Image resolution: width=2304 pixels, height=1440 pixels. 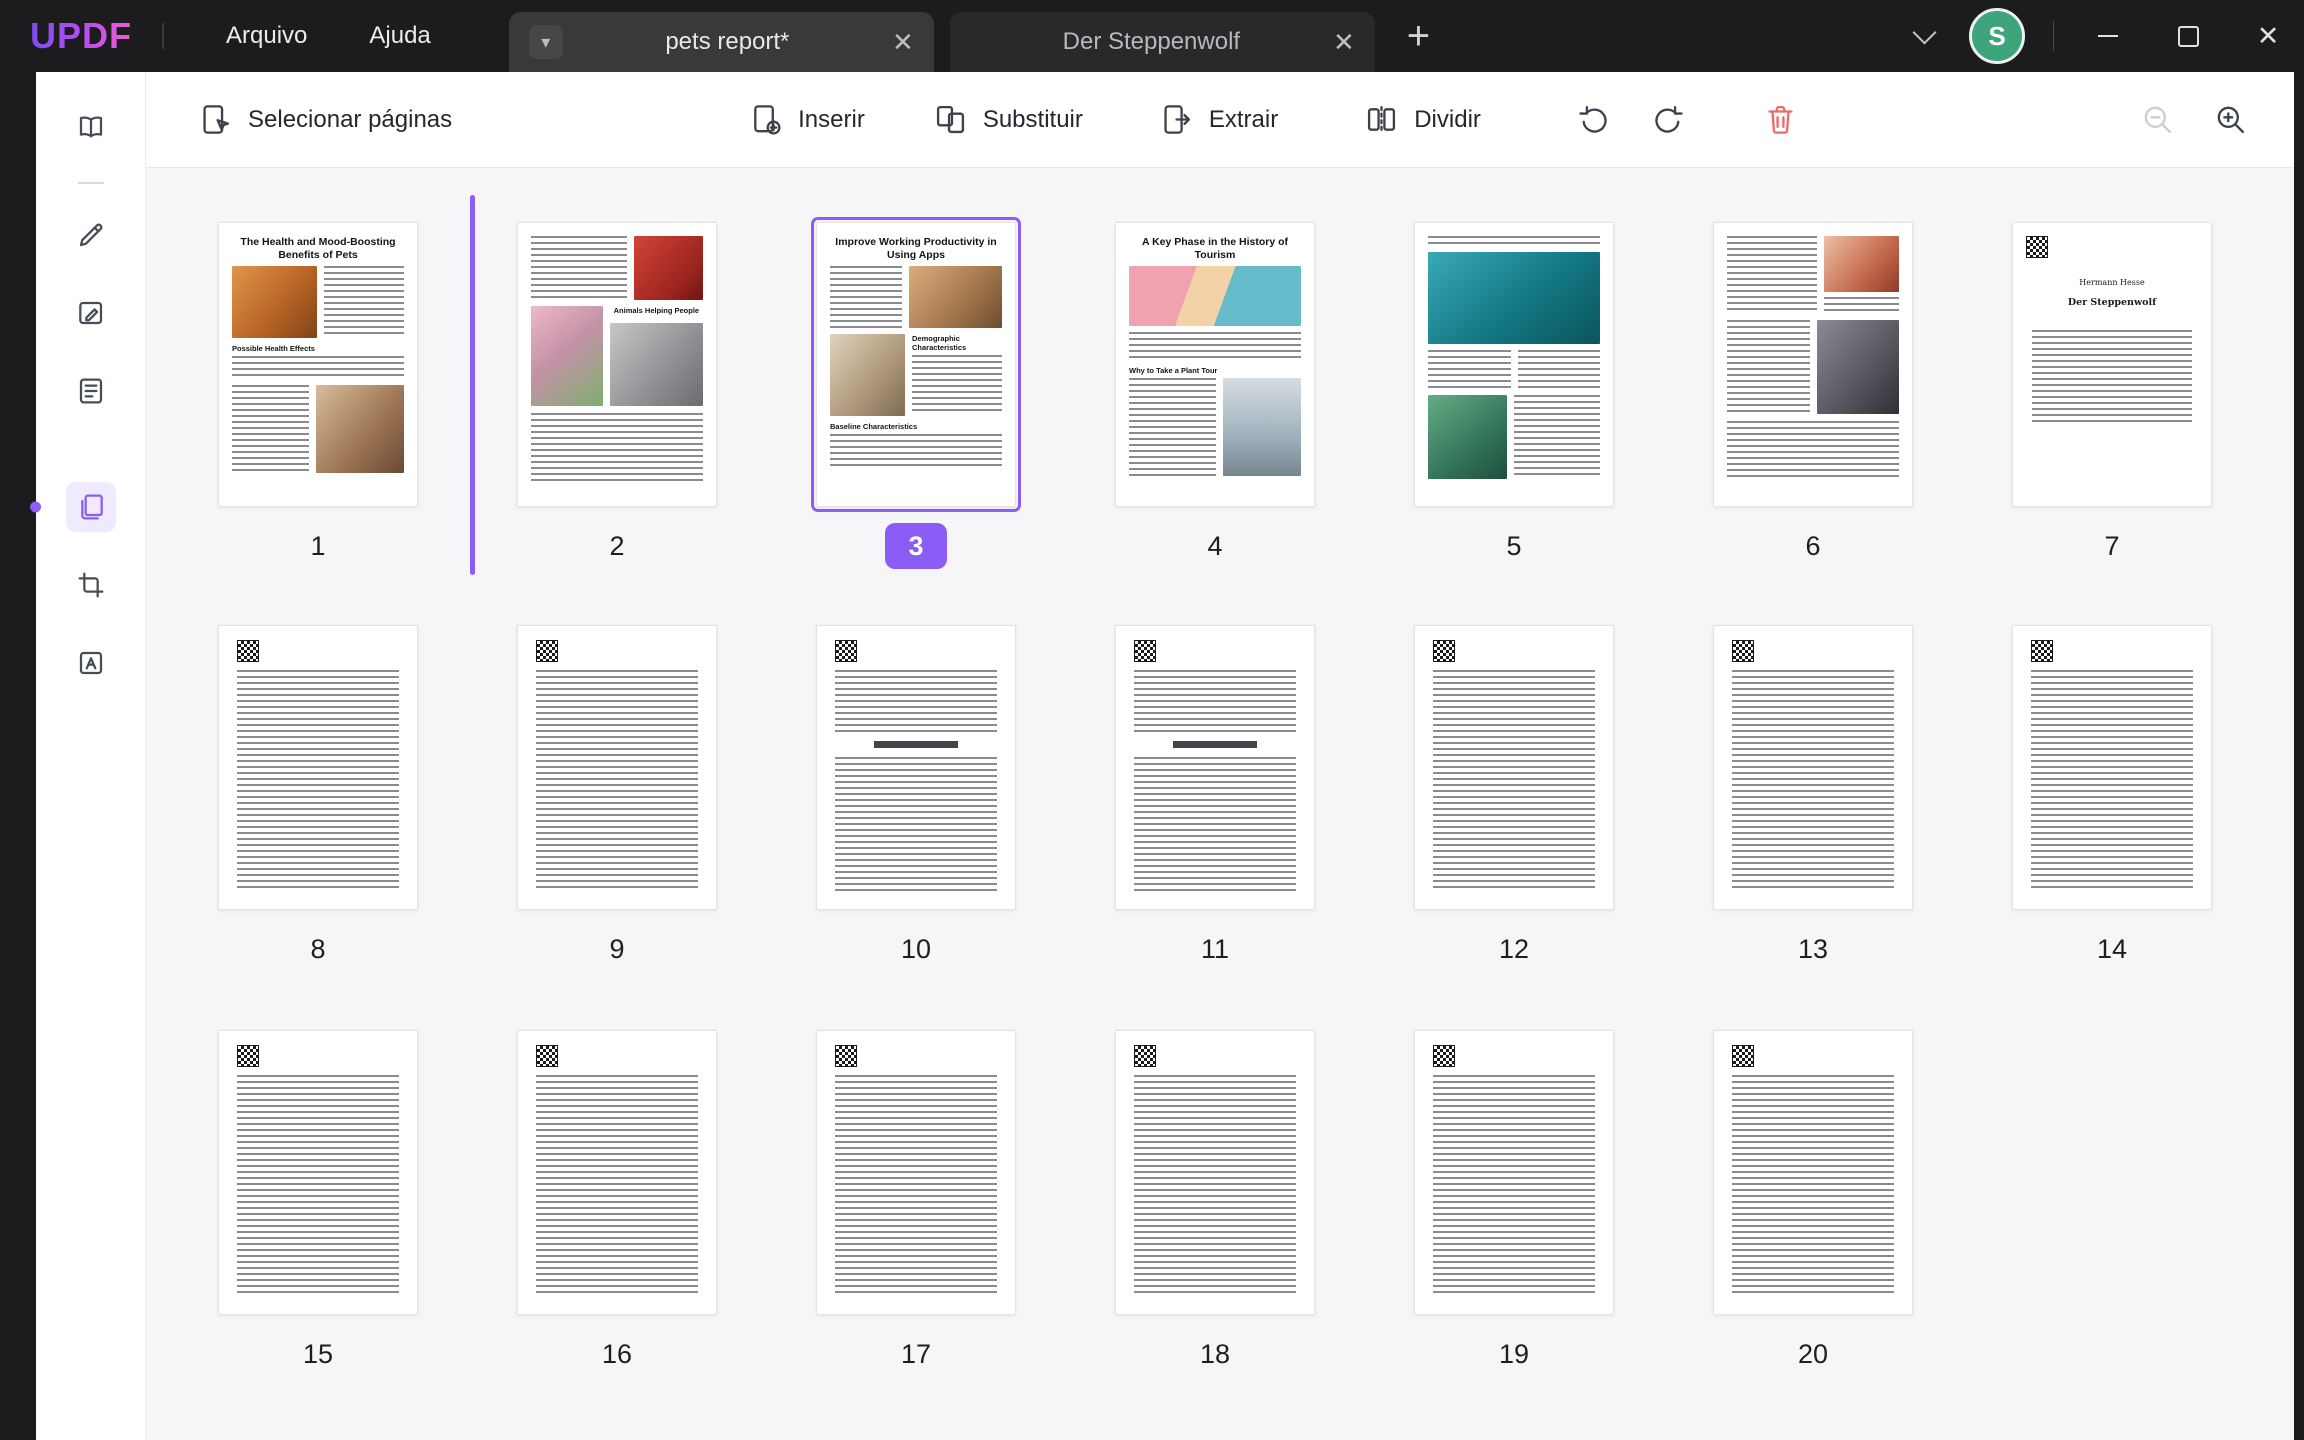 I want to click on replace-button: Substituir, so click(x=1008, y=119).